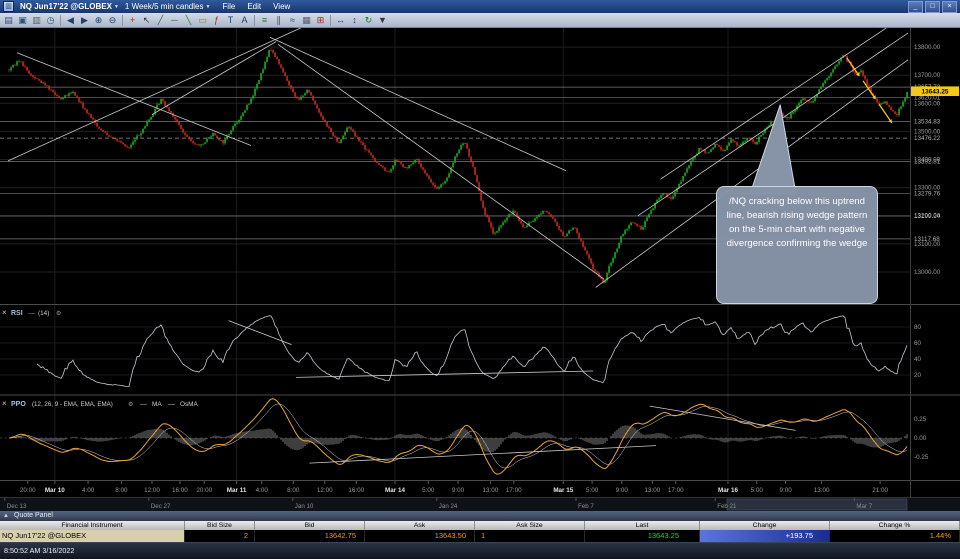 The image size is (960, 559). Describe the element at coordinates (69, 6) in the screenshot. I see `symbol-selector: NQ Jun17'22 @GLOBEX ▼` at that location.